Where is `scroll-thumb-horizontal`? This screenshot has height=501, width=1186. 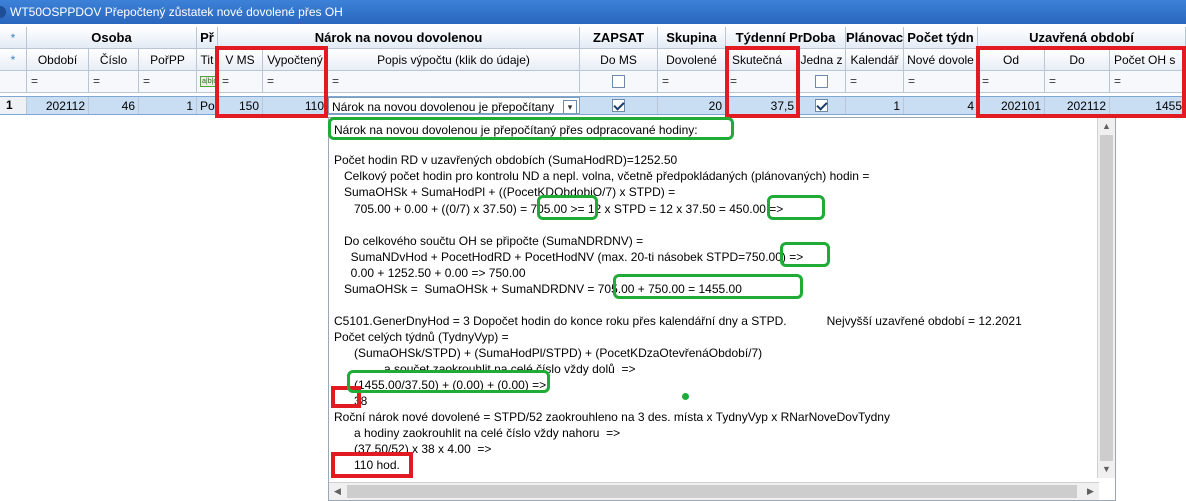 scroll-thumb-horizontal is located at coordinates (712, 491).